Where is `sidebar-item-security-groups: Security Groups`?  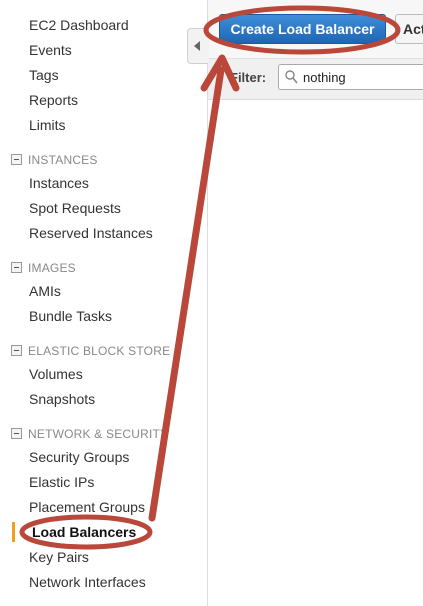 sidebar-item-security-groups: Security Groups is located at coordinates (79, 457).